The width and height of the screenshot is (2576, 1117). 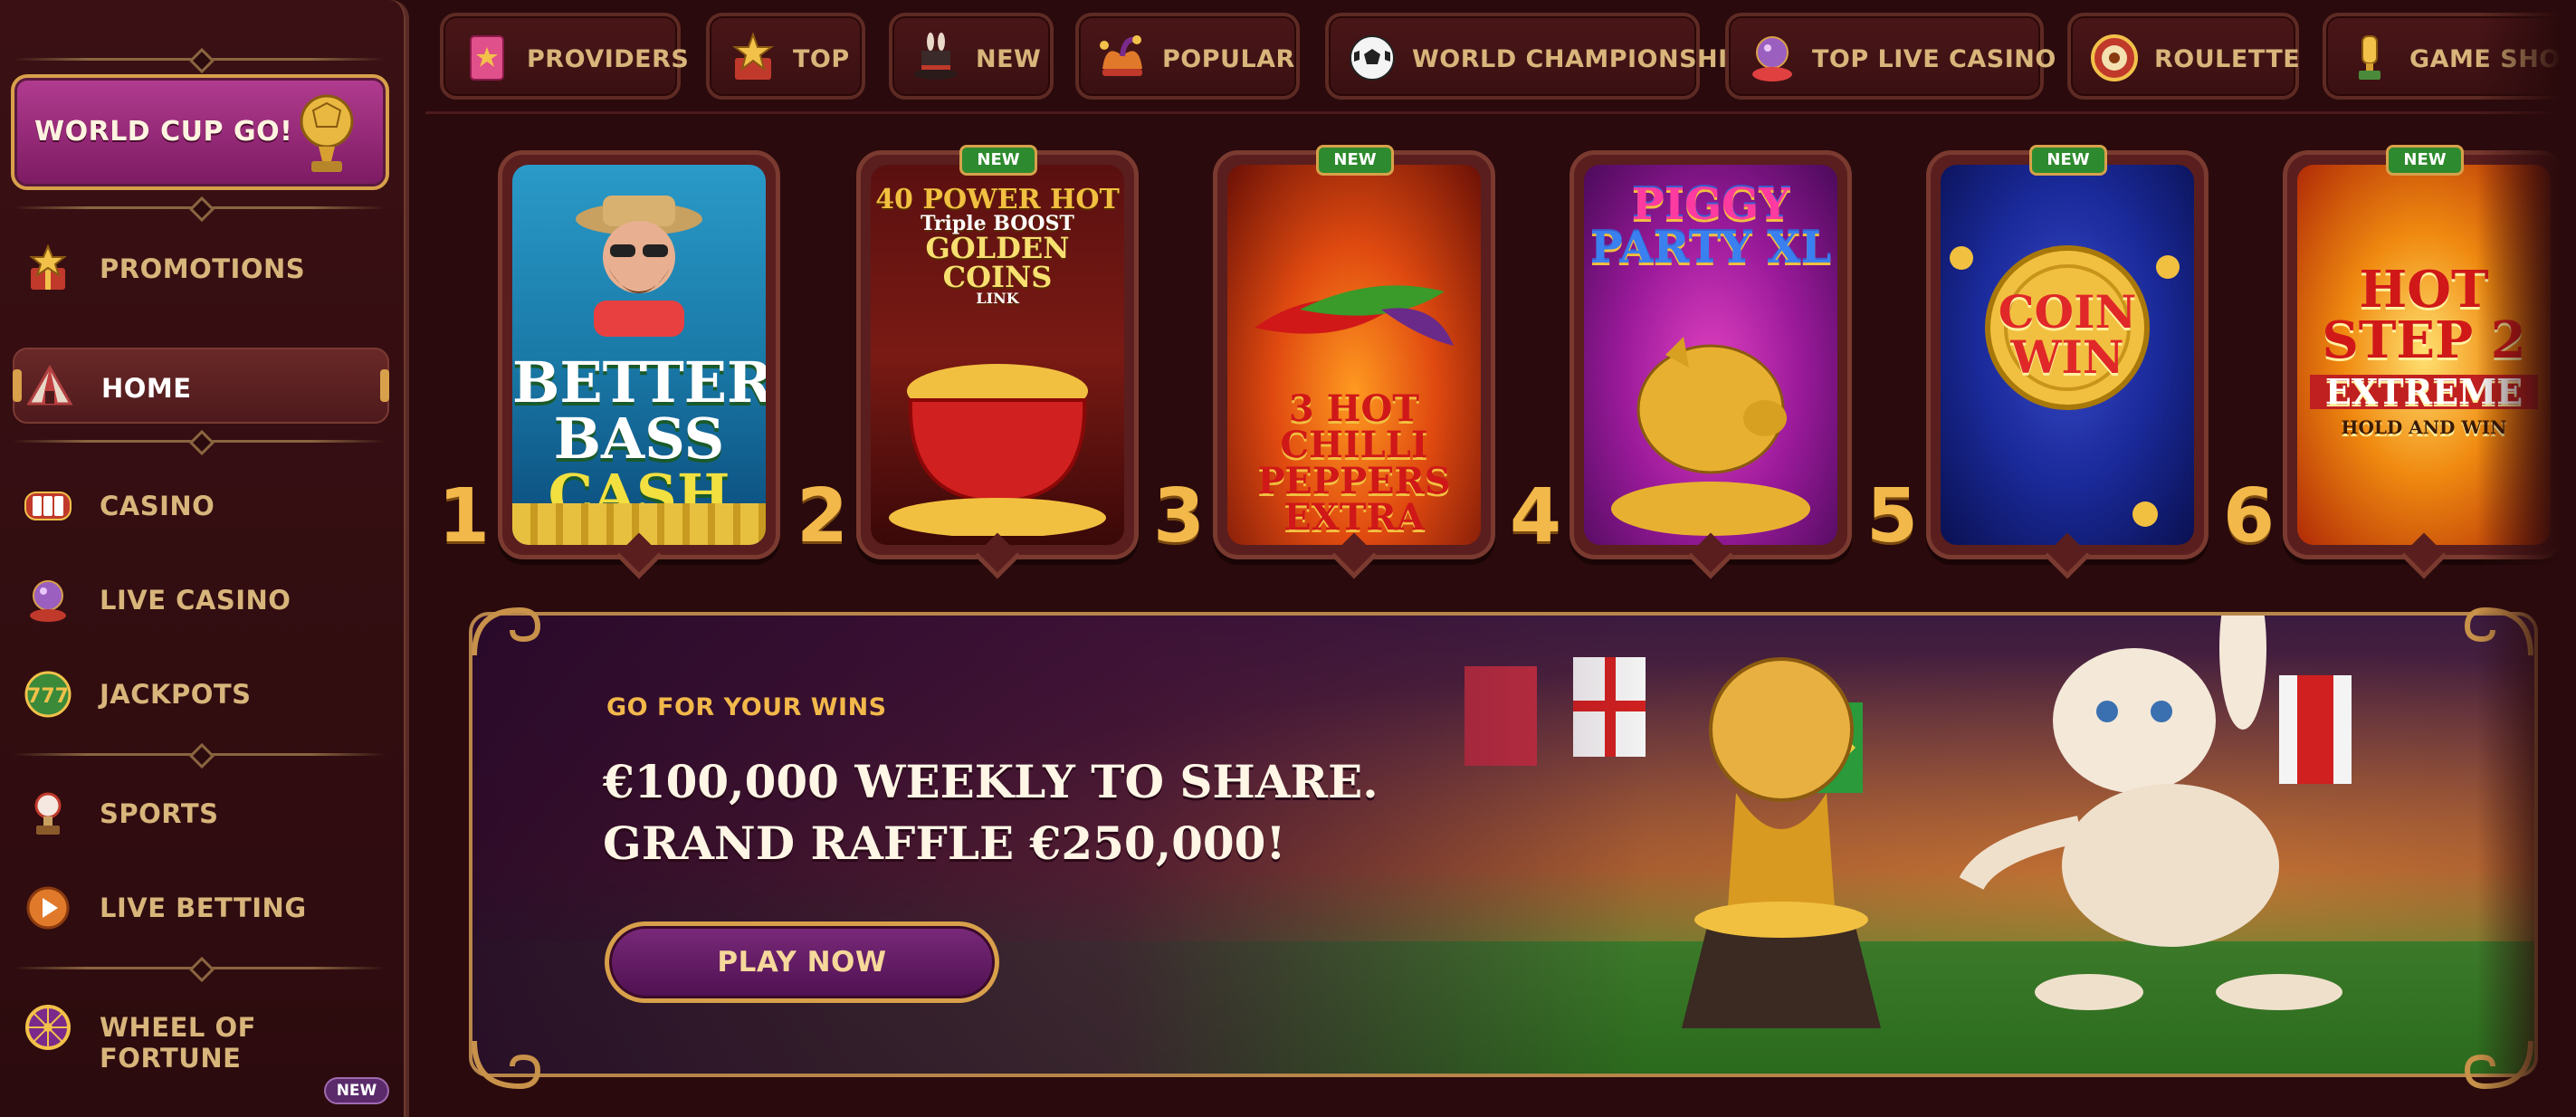 I want to click on sidebar-item-casino: CASINO, so click(x=201, y=505).